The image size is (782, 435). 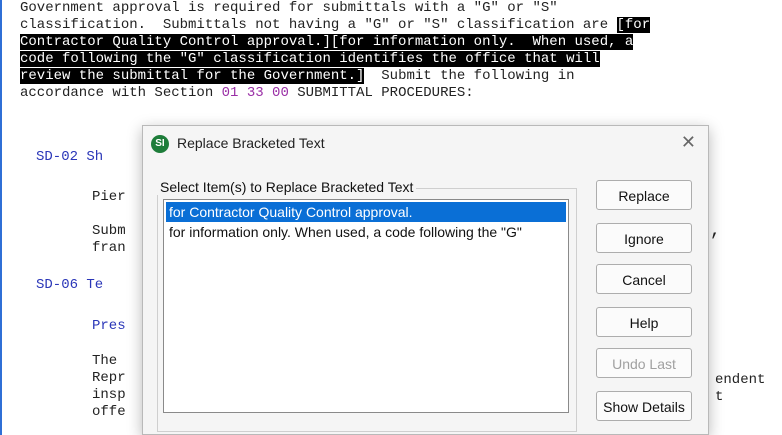 What do you see at coordinates (644, 363) in the screenshot?
I see `undo-last-button: Undo Last` at bounding box center [644, 363].